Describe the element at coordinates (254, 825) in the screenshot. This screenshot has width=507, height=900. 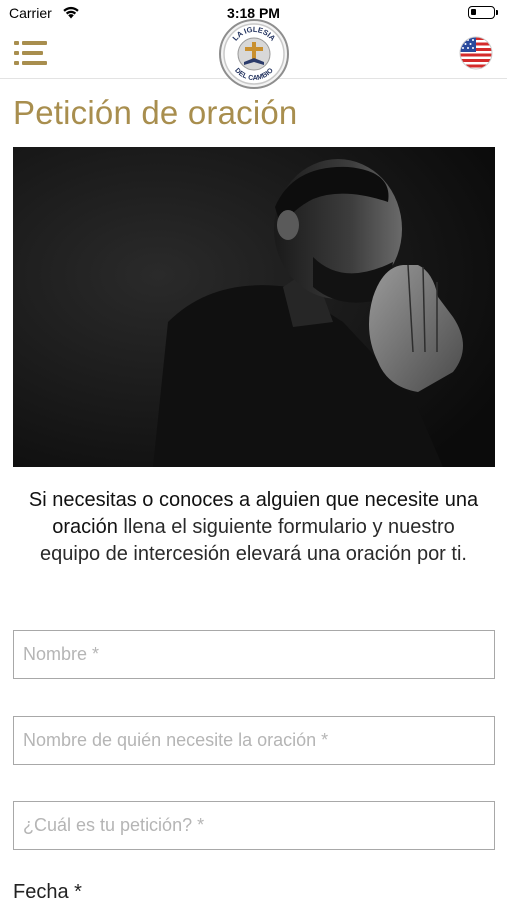
I see `prayer-request-input` at that location.